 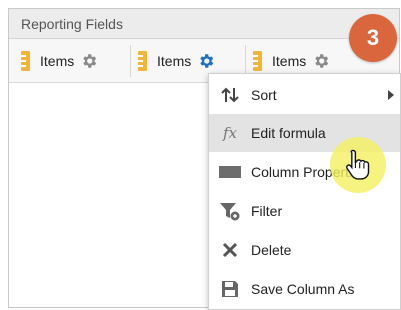 I want to click on hand-cursor-icon, so click(x=358, y=164).